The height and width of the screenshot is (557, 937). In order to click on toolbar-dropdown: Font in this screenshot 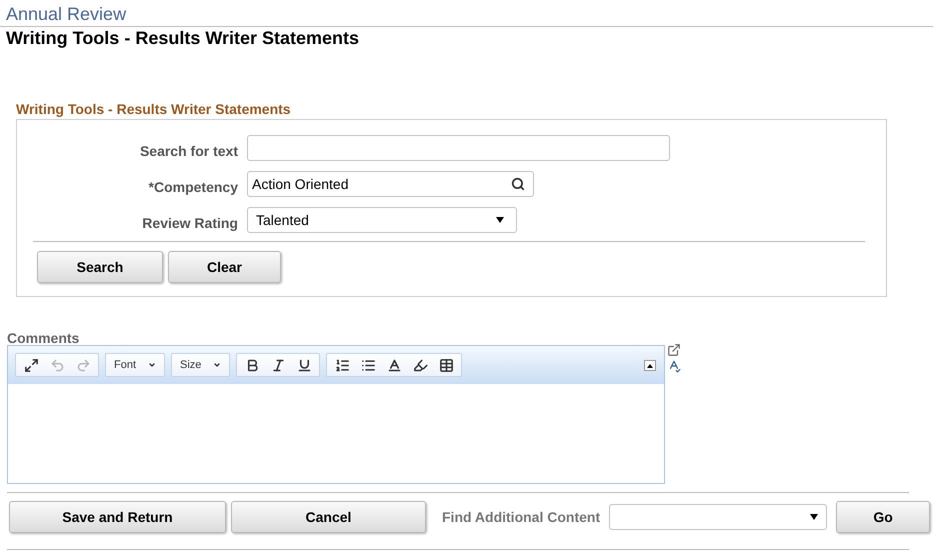, I will do `click(135, 365)`.